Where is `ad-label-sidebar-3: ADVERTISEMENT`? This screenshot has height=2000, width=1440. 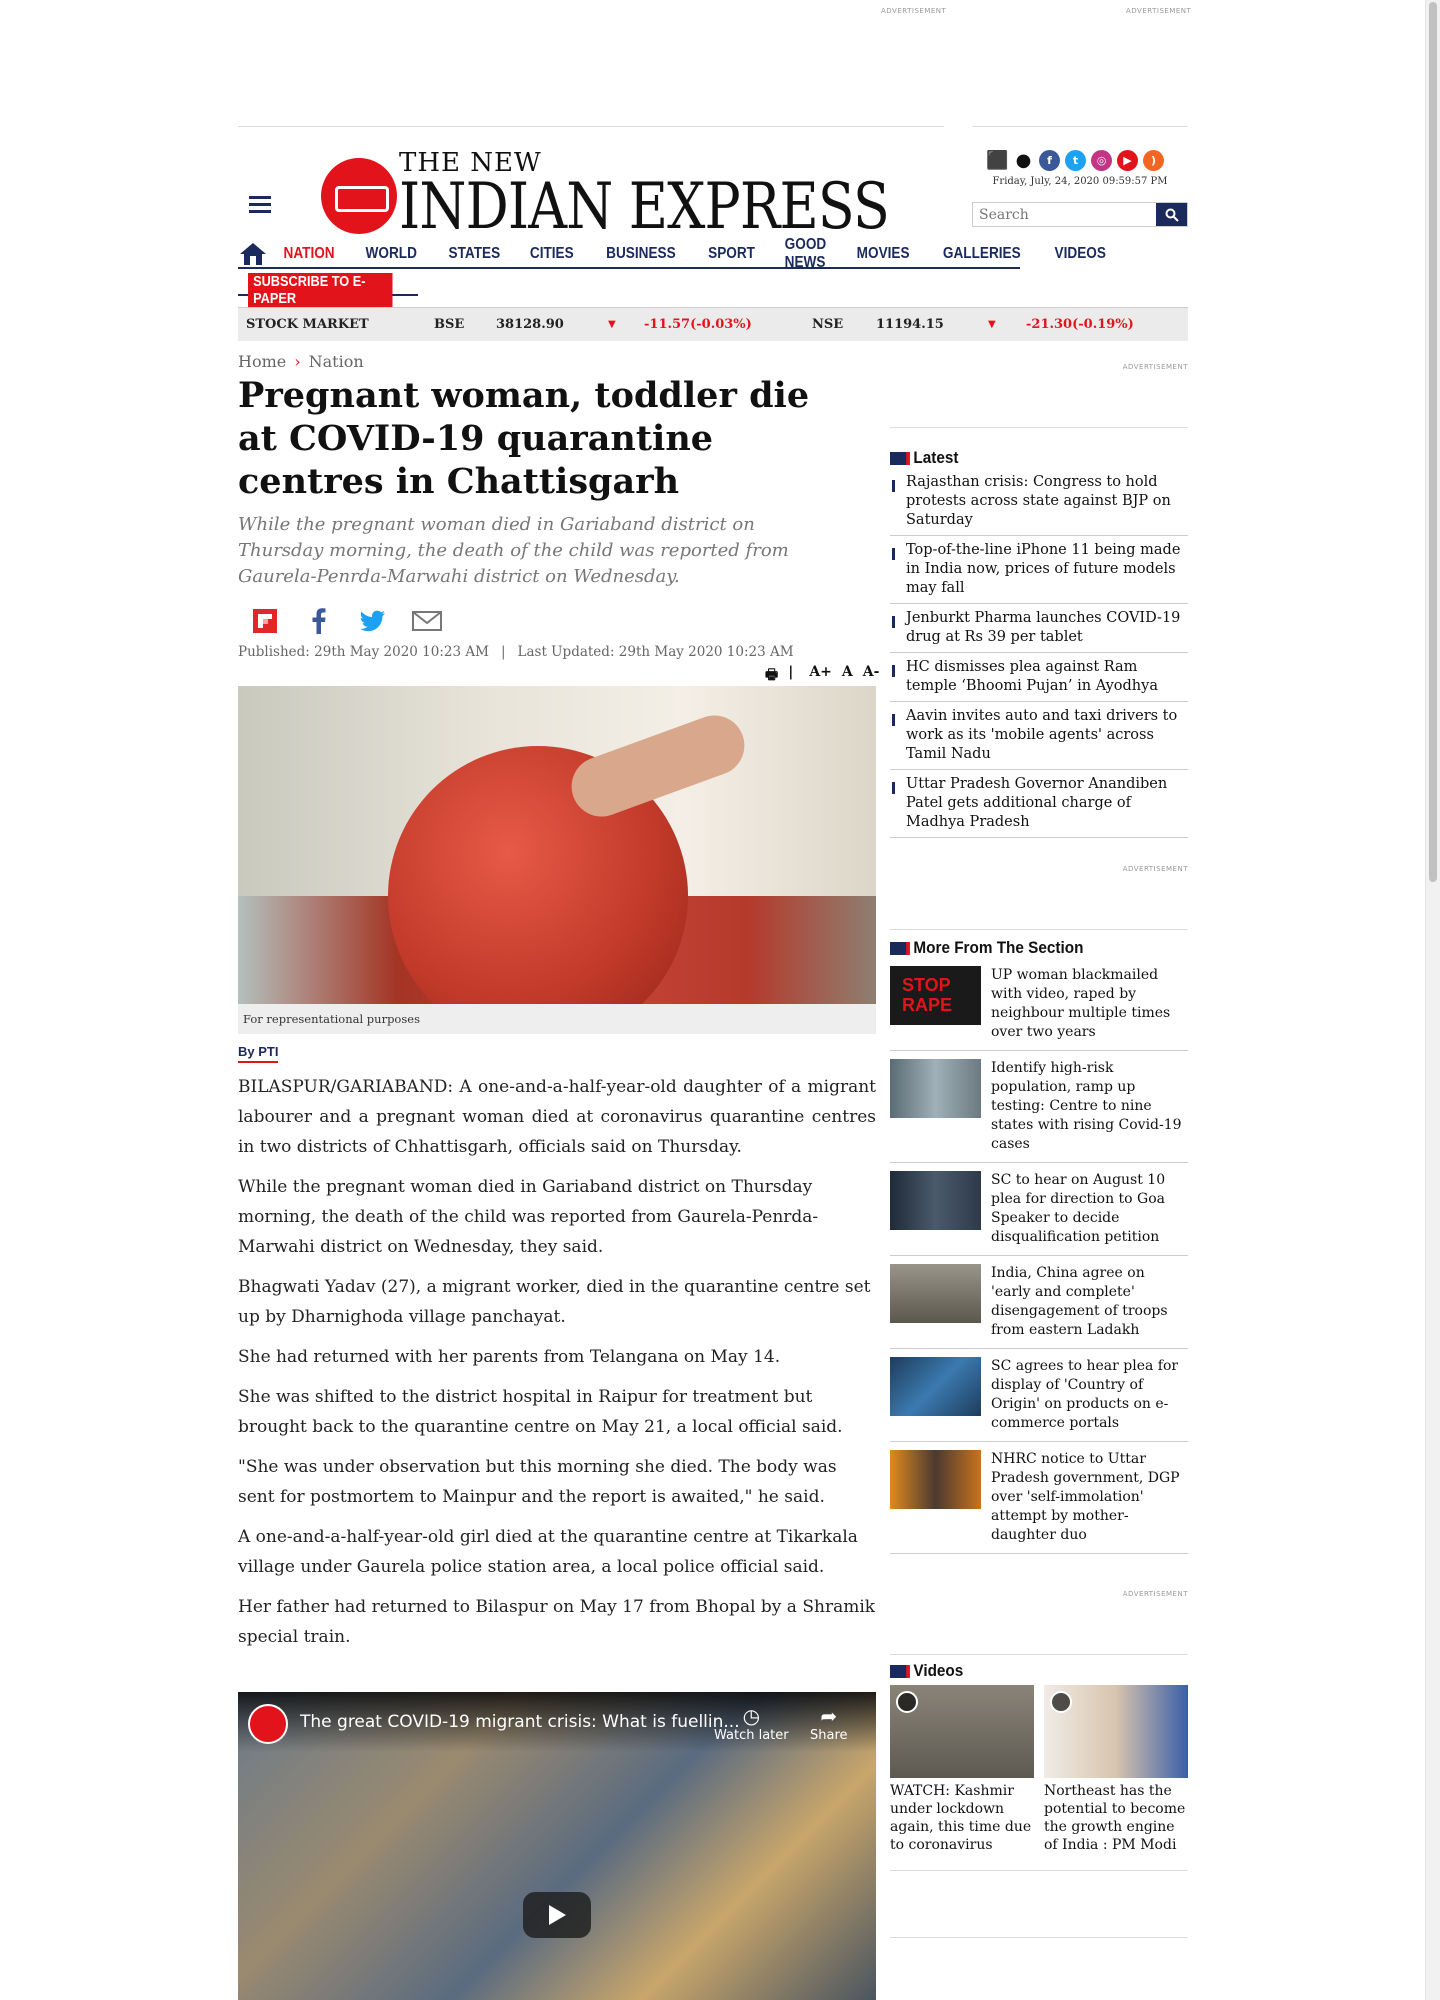 ad-label-sidebar-3: ADVERTISEMENT is located at coordinates (1155, 1594).